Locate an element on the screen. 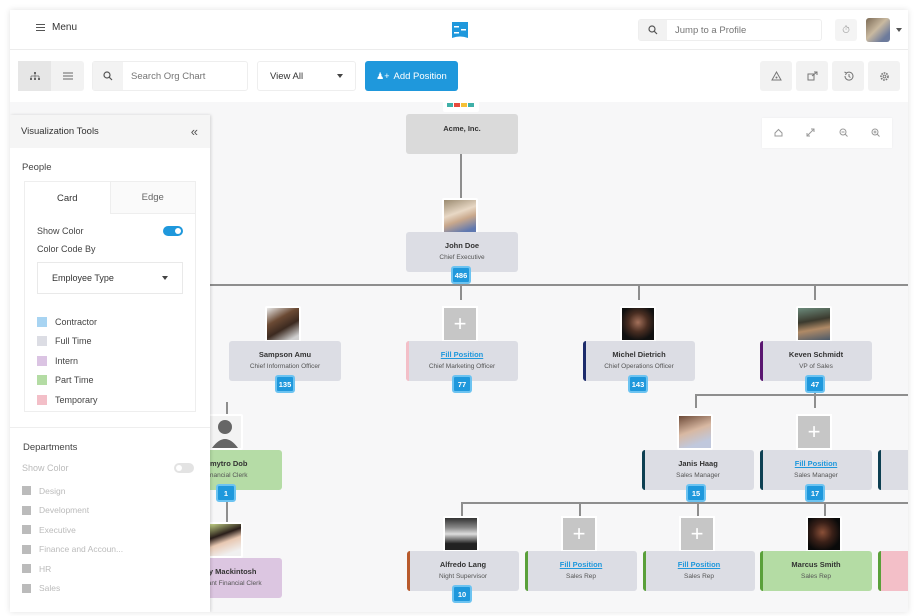  panel-title: Visualization Tools is located at coordinates (60, 131).